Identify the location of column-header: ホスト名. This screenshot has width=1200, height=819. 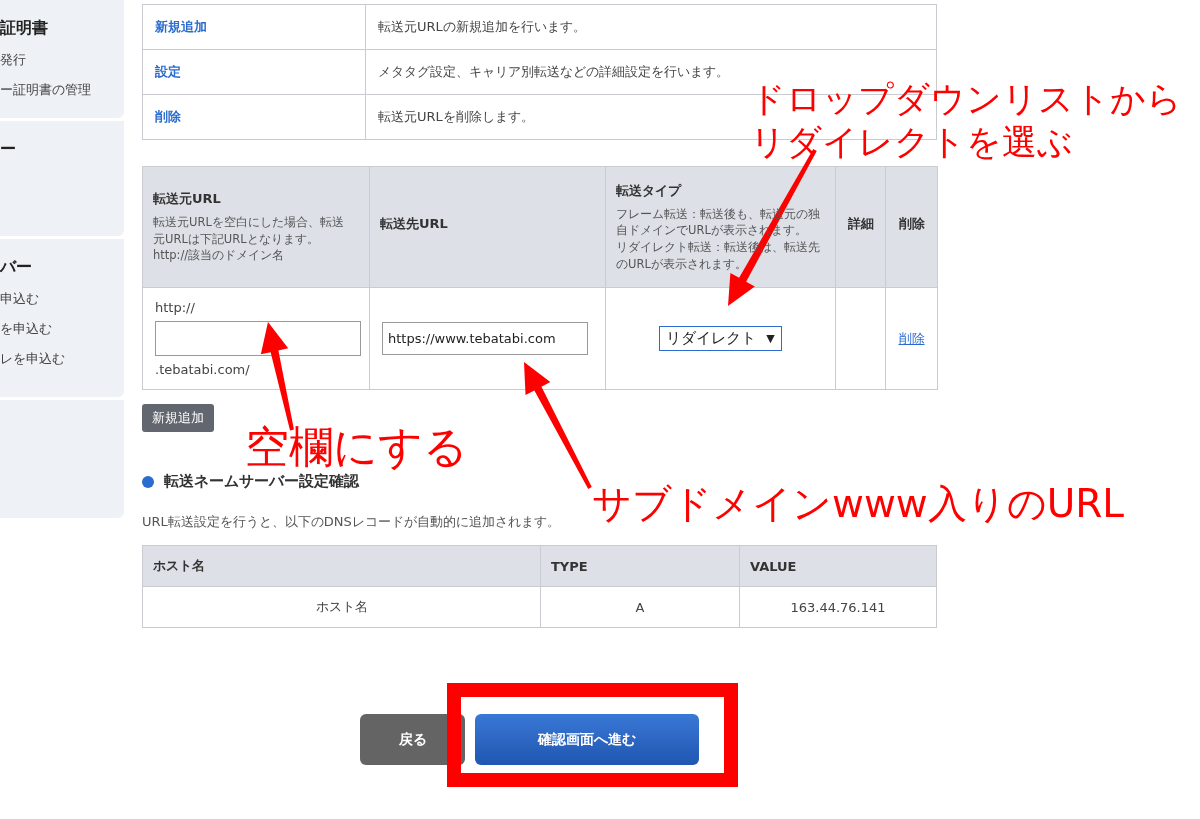
(341, 566).